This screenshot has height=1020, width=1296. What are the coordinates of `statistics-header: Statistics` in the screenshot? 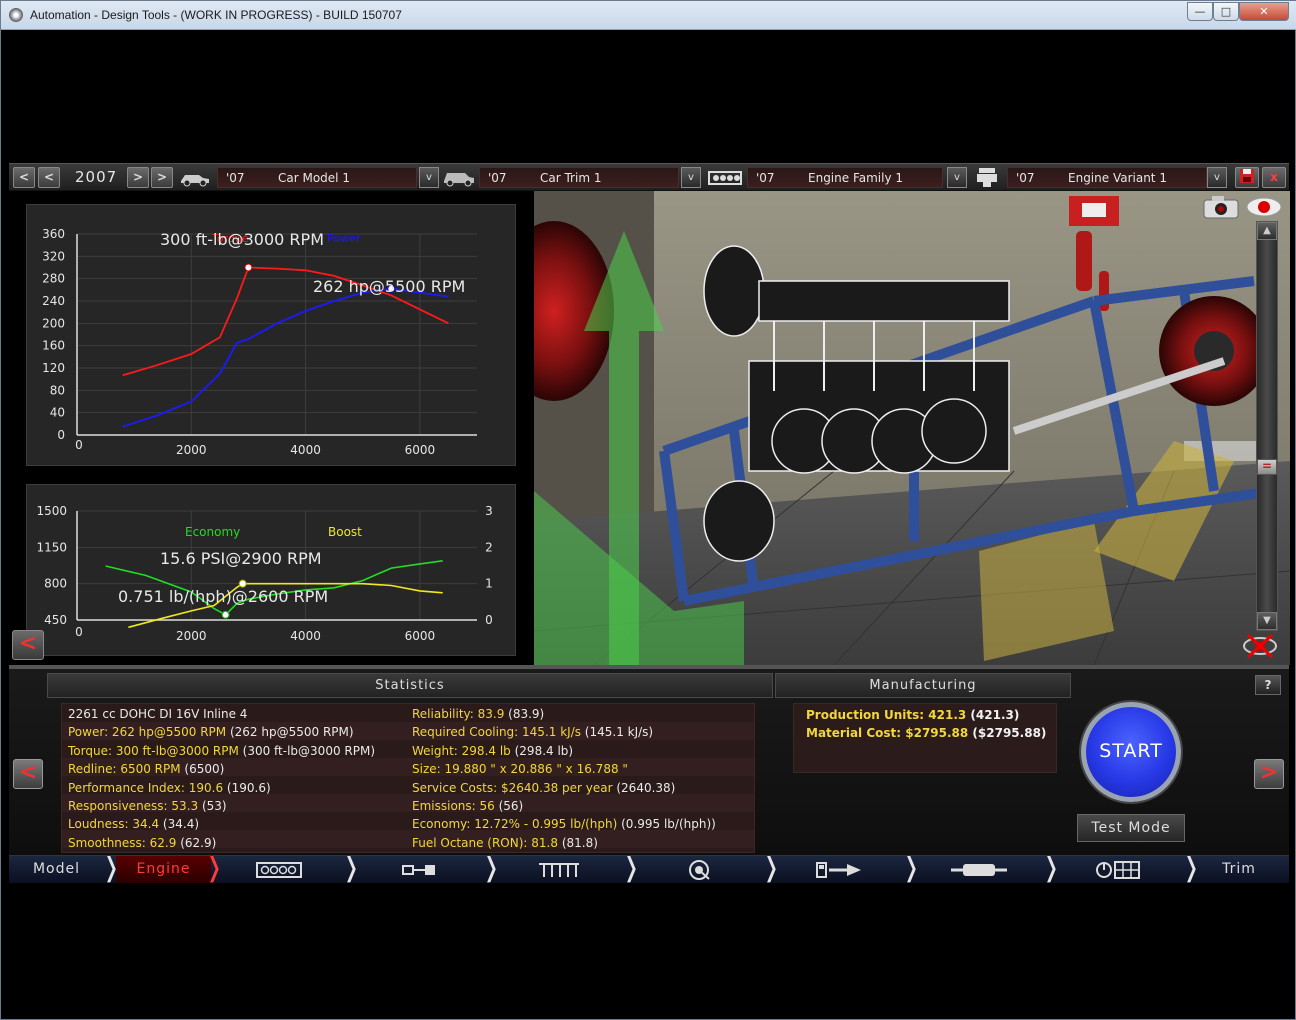 It's located at (410, 685).